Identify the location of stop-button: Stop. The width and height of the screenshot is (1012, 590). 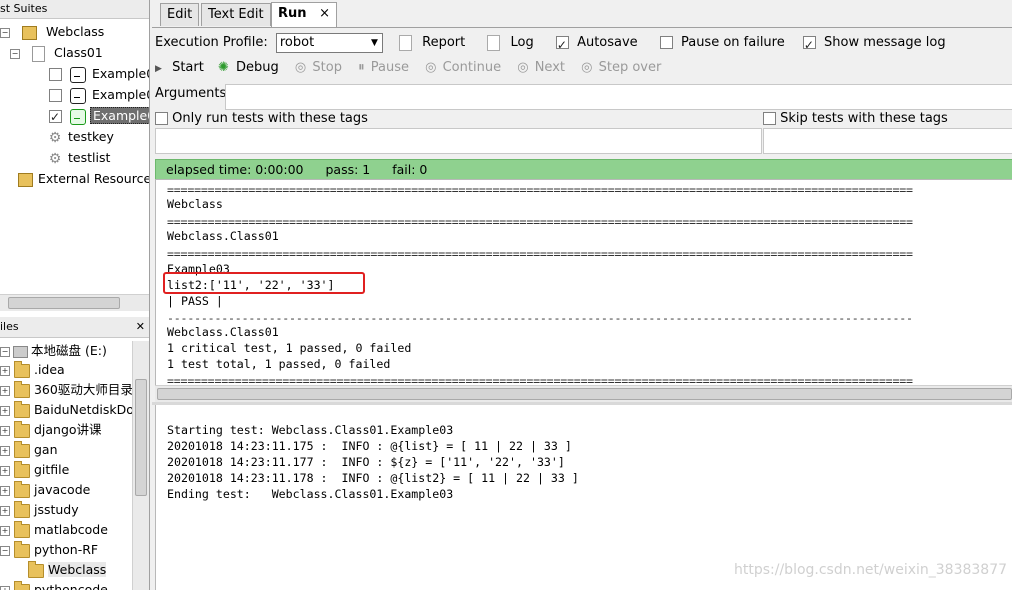
(327, 67).